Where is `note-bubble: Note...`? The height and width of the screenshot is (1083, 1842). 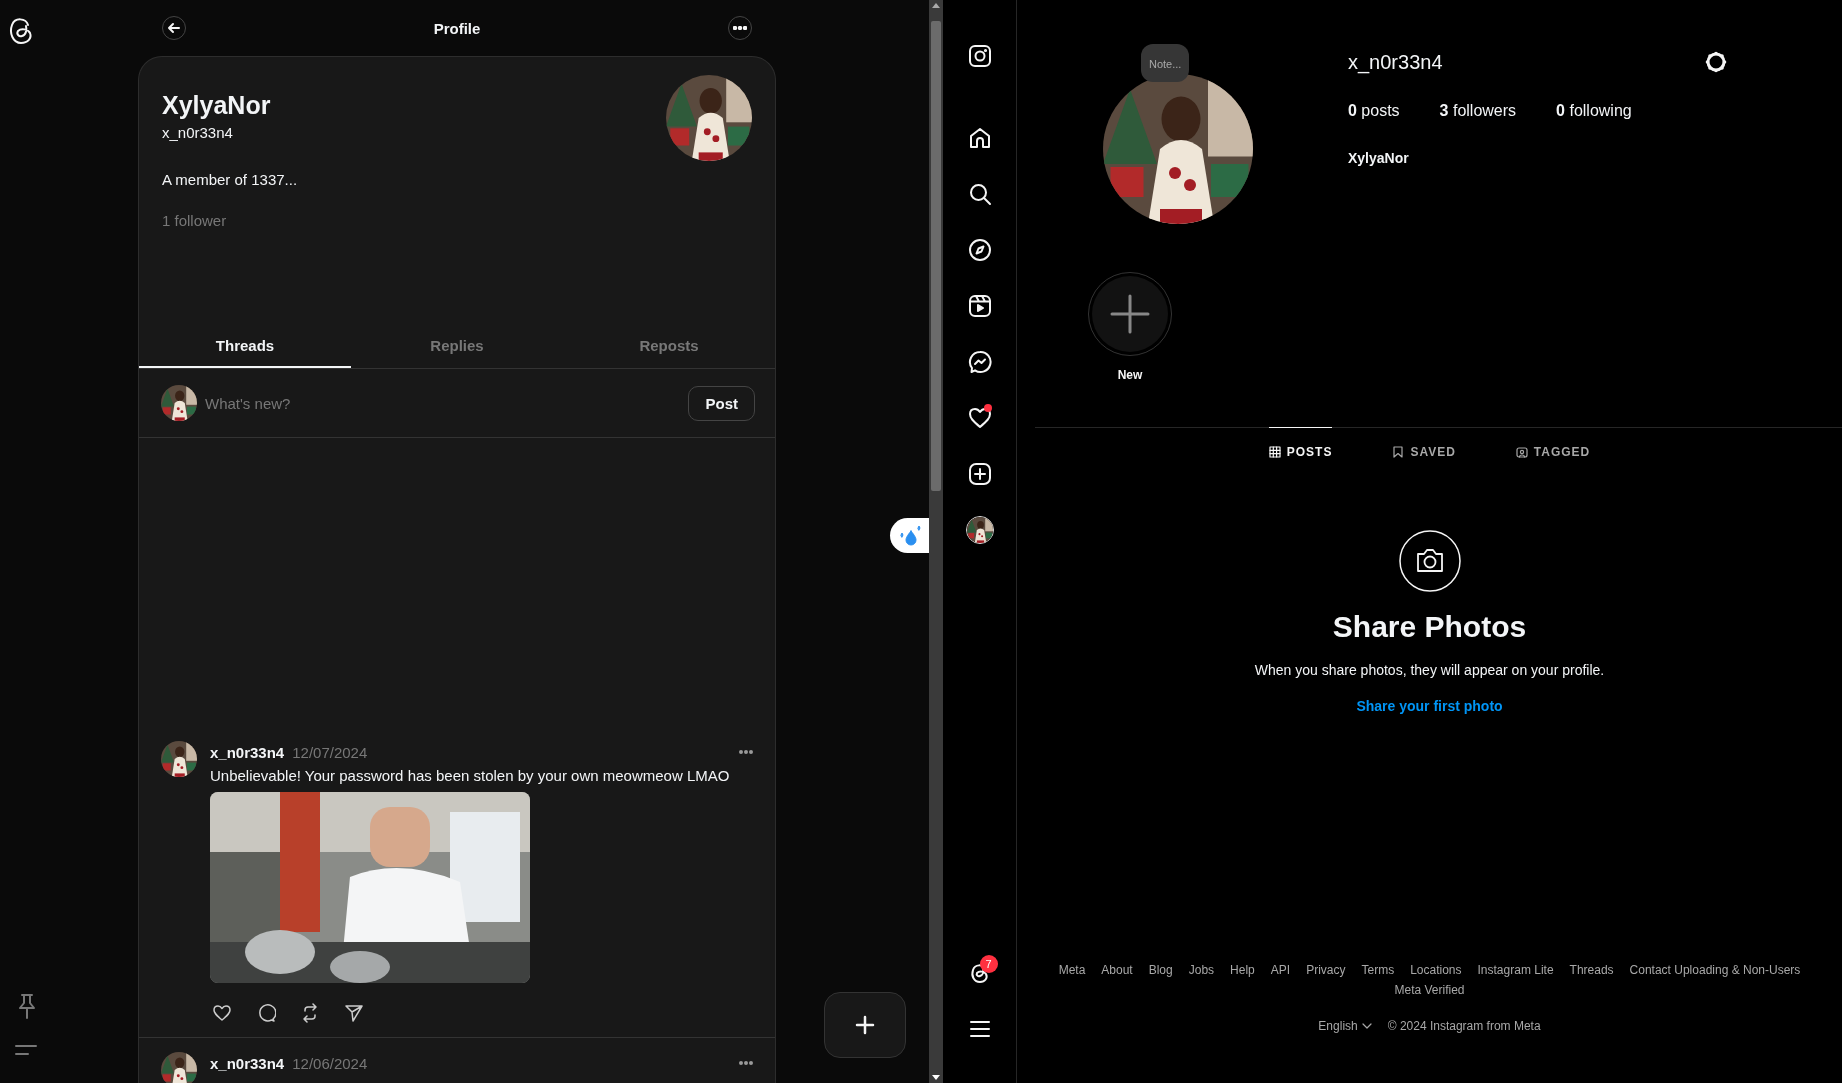 note-bubble: Note... is located at coordinates (1165, 63).